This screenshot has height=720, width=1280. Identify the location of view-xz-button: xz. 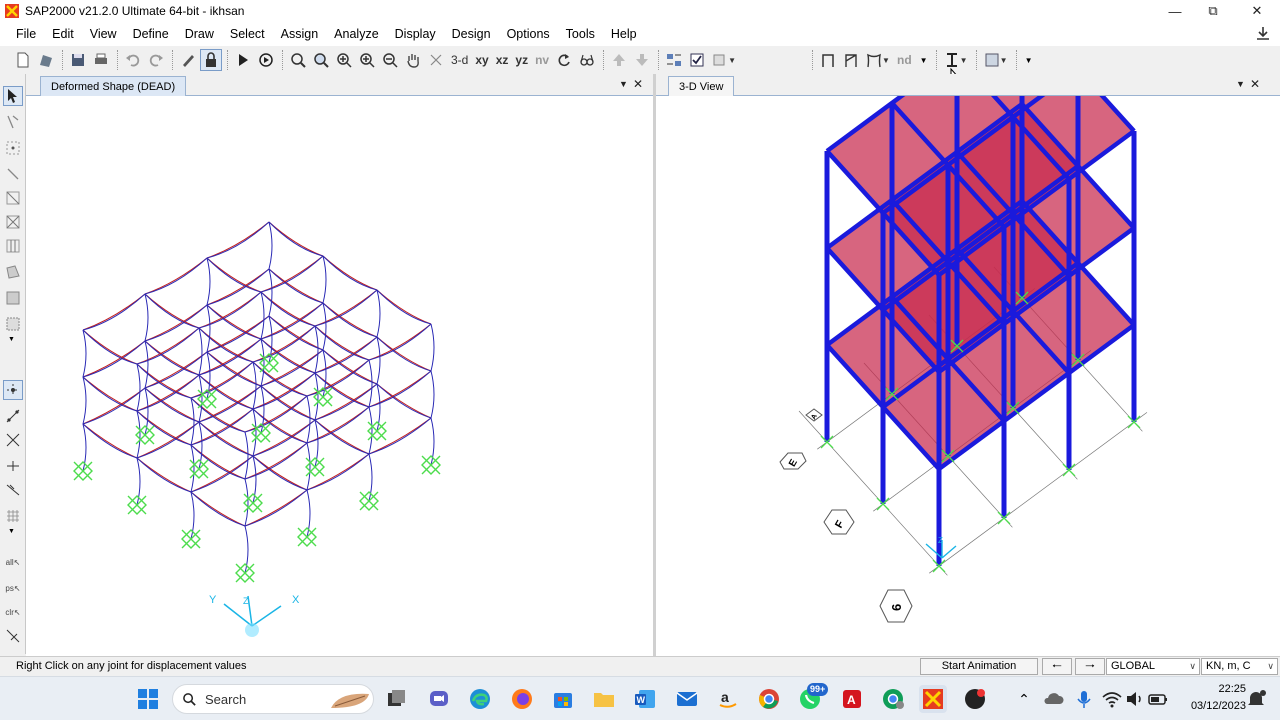
(502, 60).